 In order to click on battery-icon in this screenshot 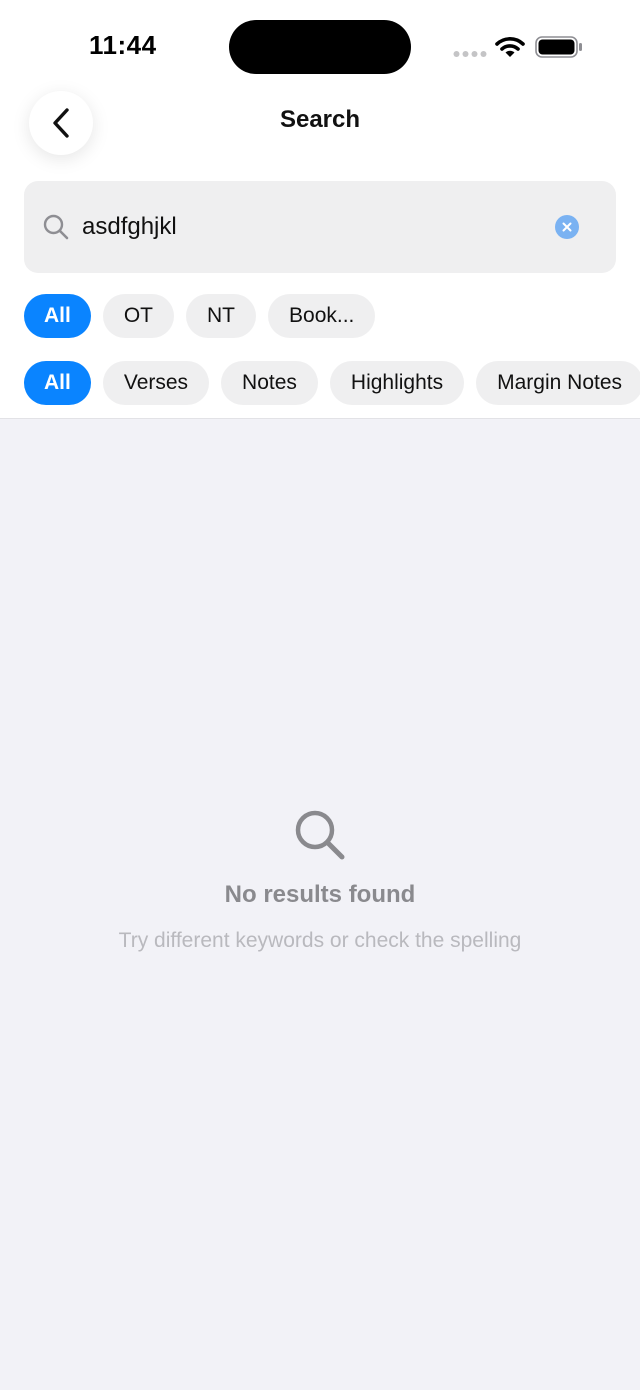, I will do `click(558, 47)`.